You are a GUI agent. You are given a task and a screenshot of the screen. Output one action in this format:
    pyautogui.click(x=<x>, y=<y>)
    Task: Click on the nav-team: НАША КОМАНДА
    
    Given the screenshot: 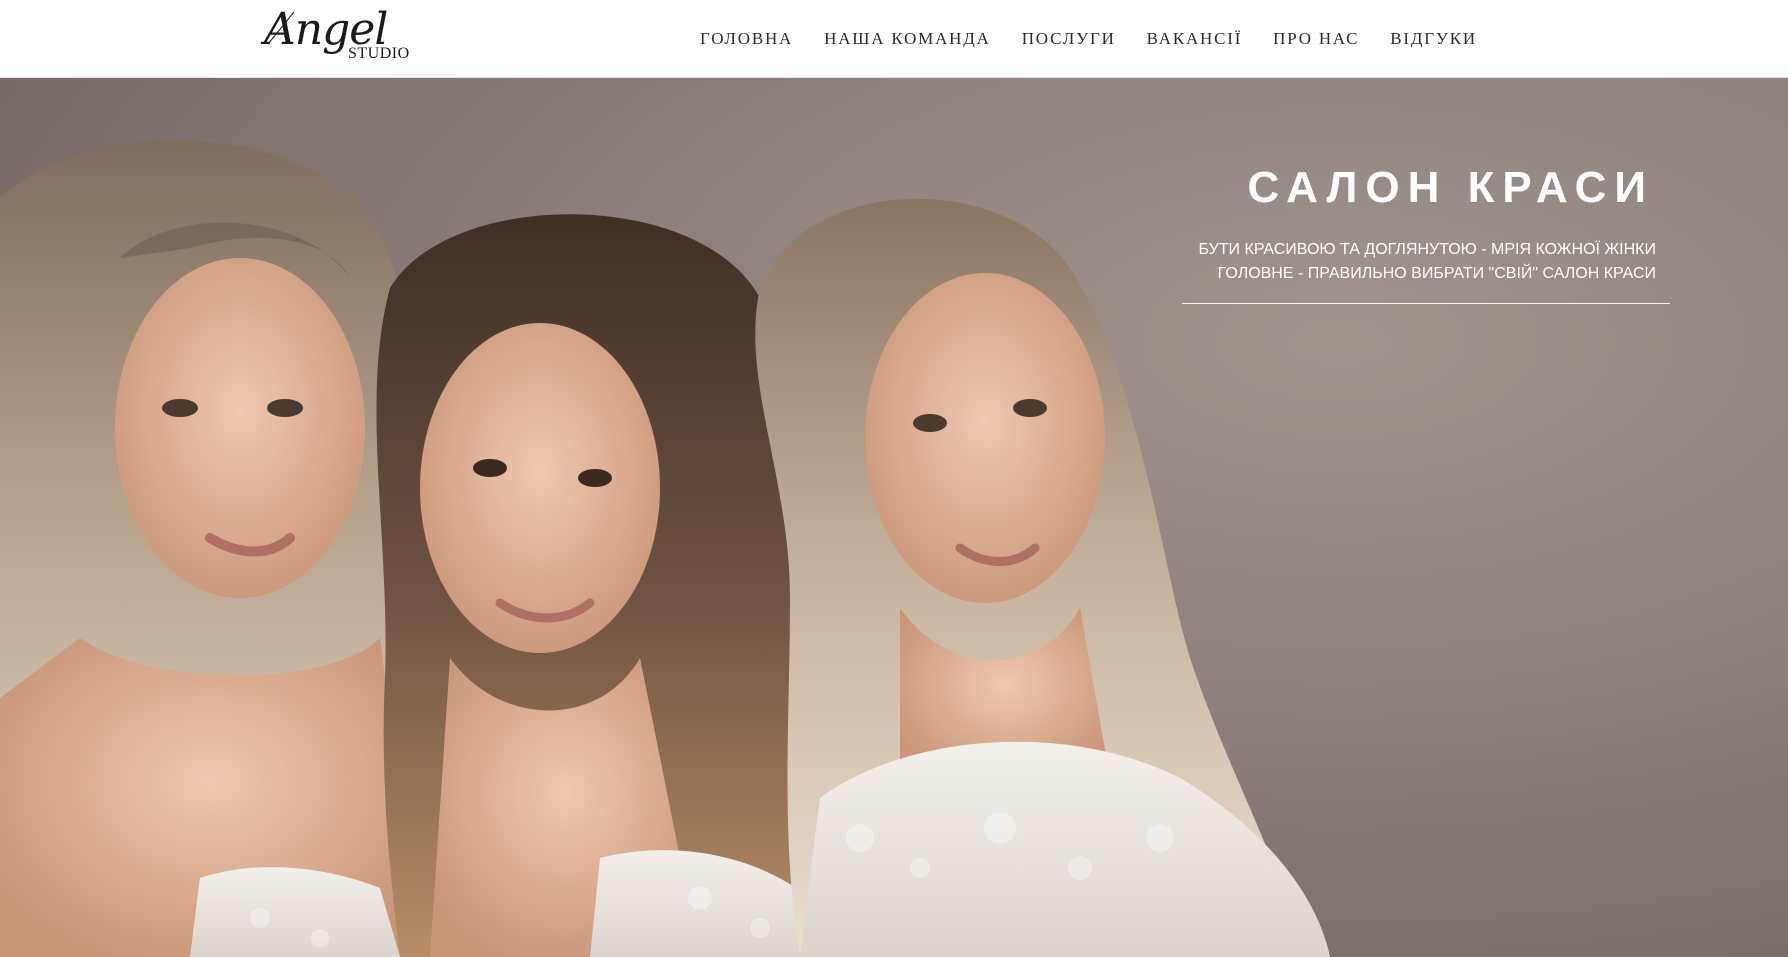 What is the action you would take?
    pyautogui.click(x=907, y=39)
    